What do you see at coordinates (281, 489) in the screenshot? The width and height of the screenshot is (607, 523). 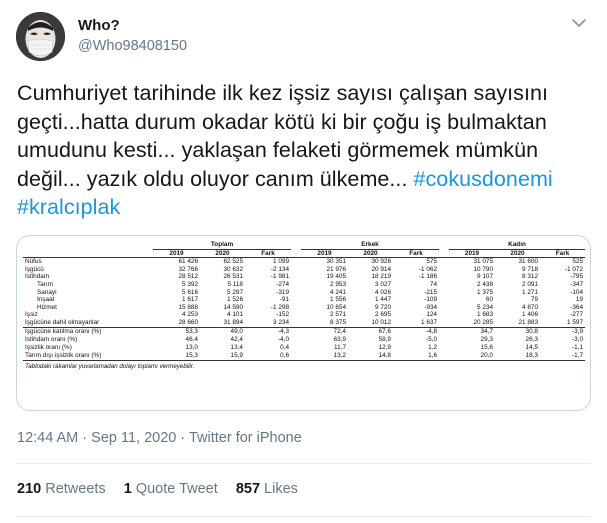 I see `likes-label: Likes` at bounding box center [281, 489].